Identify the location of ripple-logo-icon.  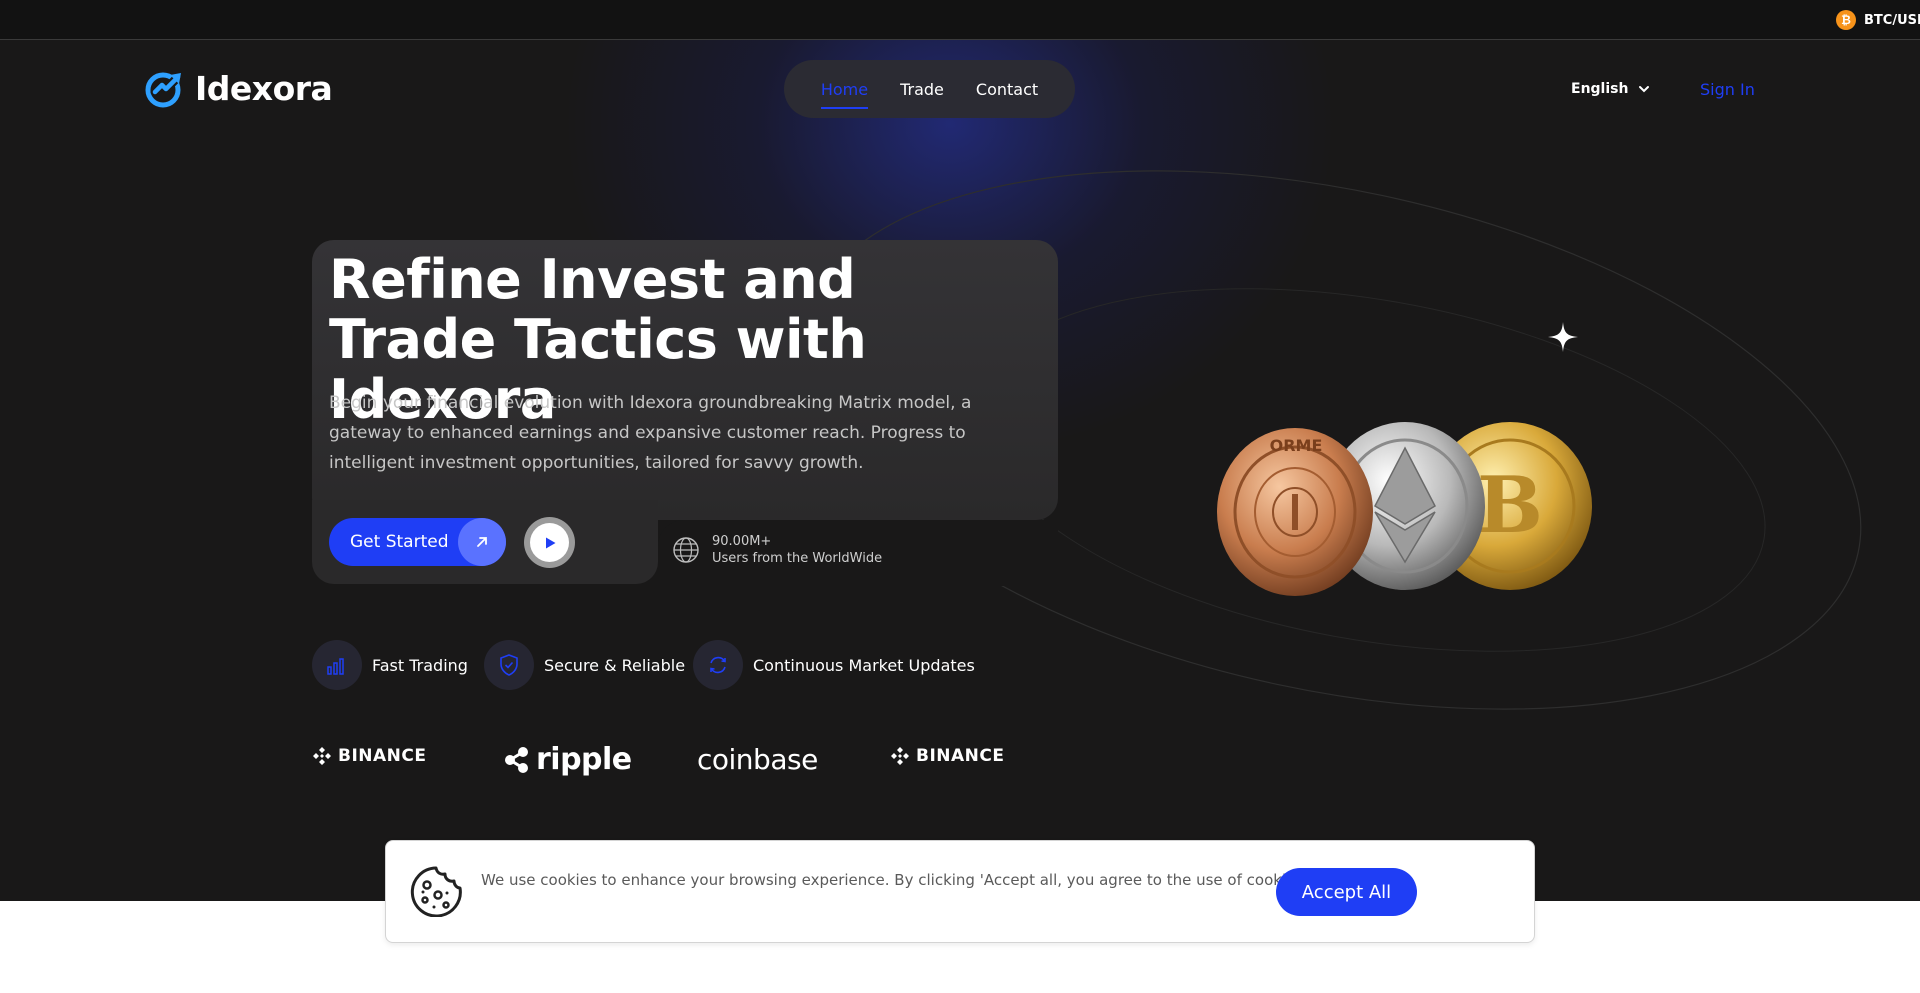
(516, 759).